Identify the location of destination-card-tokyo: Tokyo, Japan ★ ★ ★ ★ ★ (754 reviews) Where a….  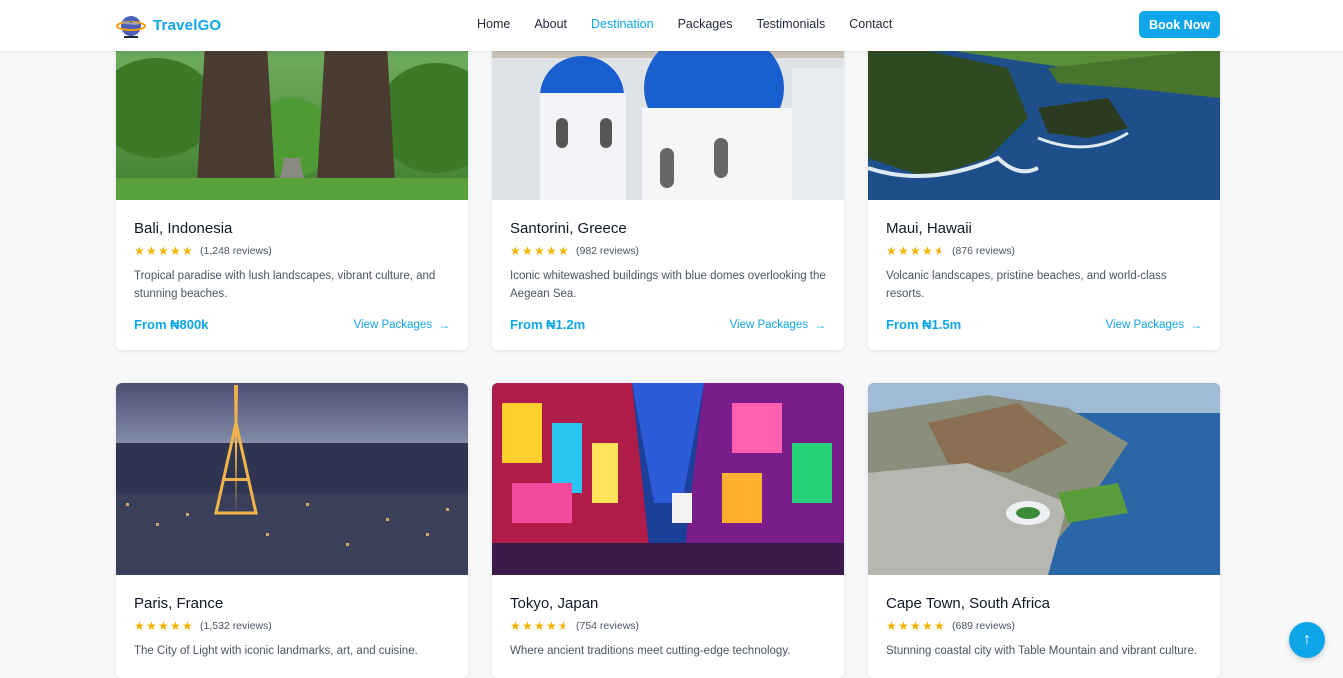
(668, 530).